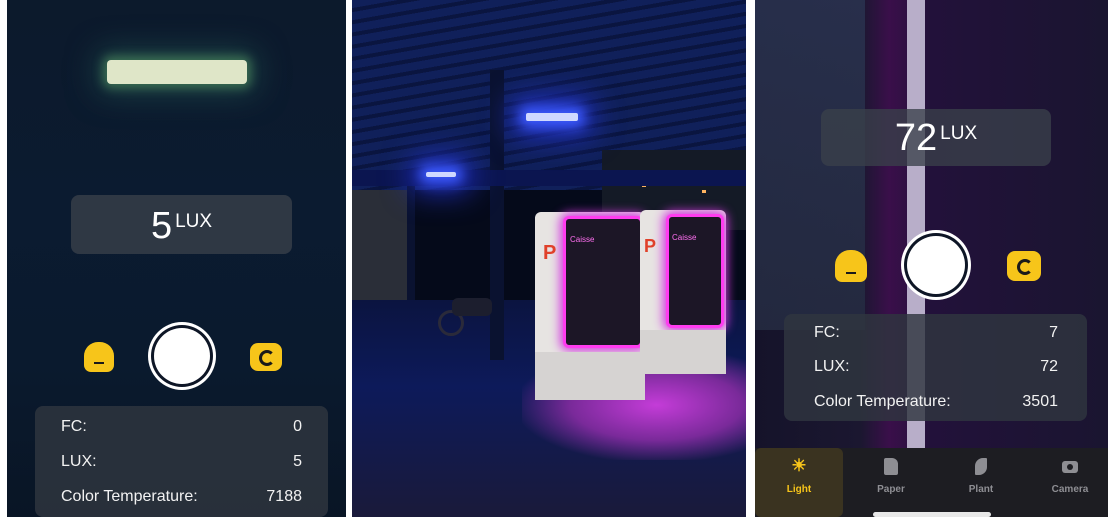 This screenshot has height=517, width=1108. Describe the element at coordinates (177, 72) in the screenshot. I see `camera-preview-light-fixture` at that location.